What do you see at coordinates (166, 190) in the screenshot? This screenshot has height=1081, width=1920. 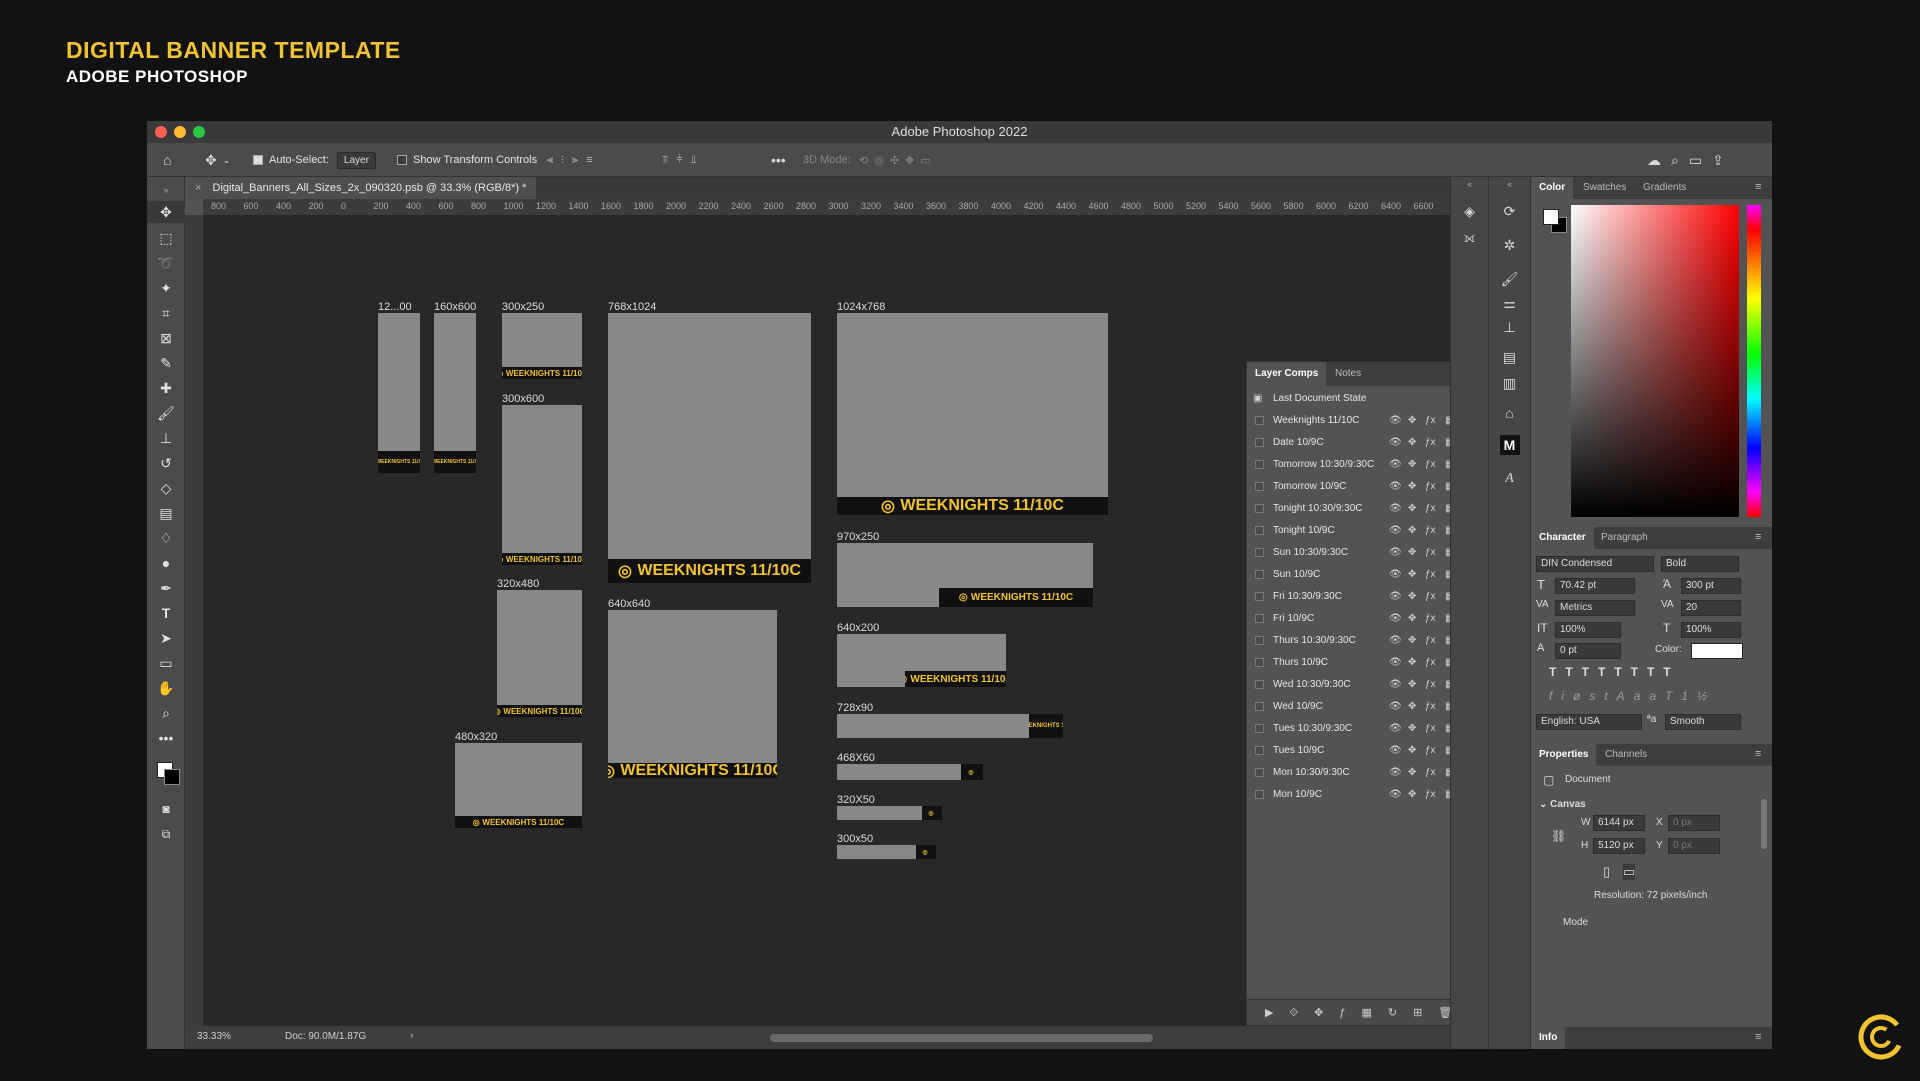 I see `collapse-icon: »` at bounding box center [166, 190].